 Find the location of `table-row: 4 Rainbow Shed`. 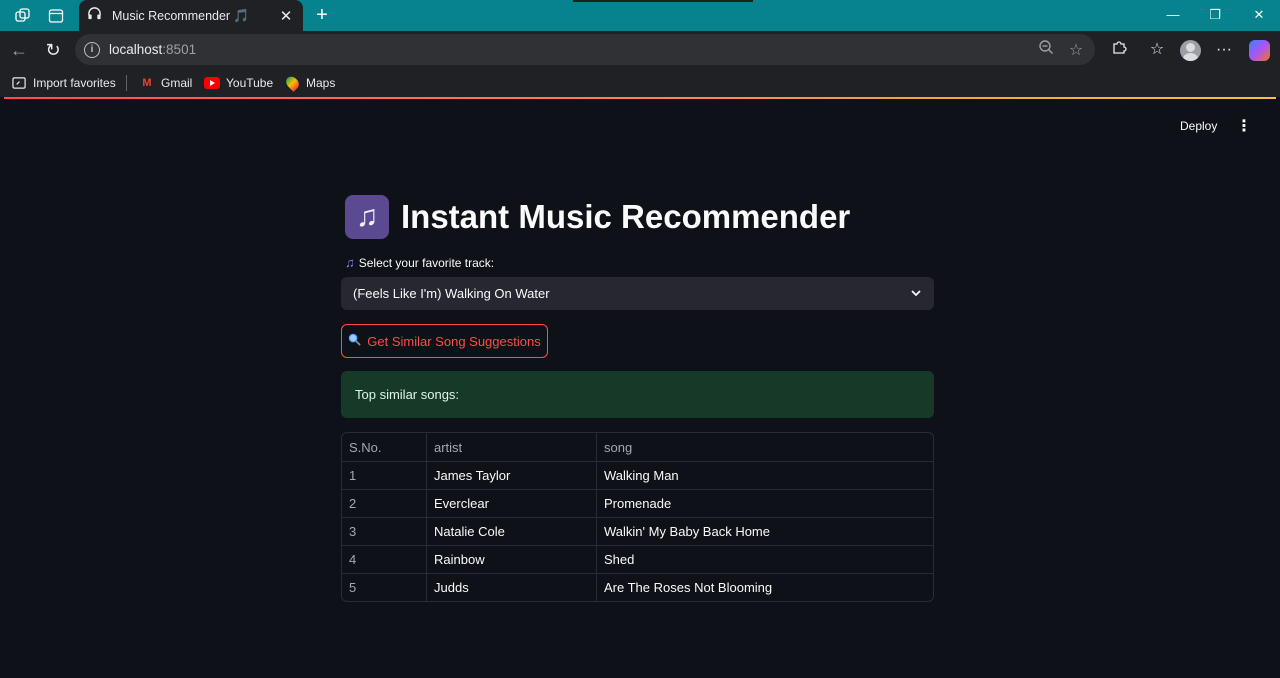

table-row: 4 Rainbow Shed is located at coordinates (637, 559).